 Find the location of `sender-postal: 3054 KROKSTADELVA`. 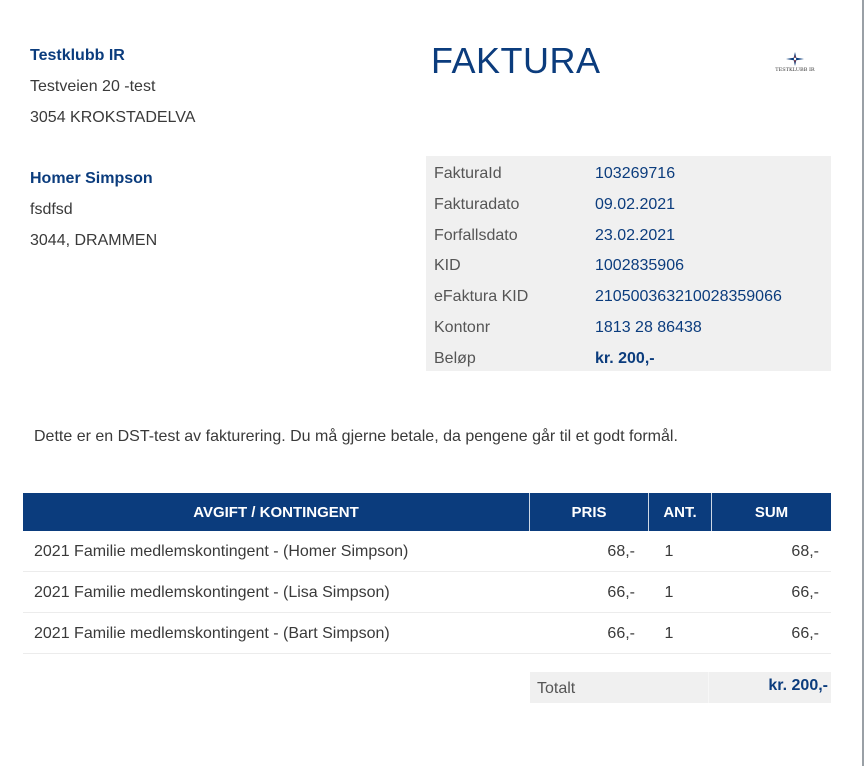

sender-postal: 3054 KROKSTADELVA is located at coordinates (113, 117).